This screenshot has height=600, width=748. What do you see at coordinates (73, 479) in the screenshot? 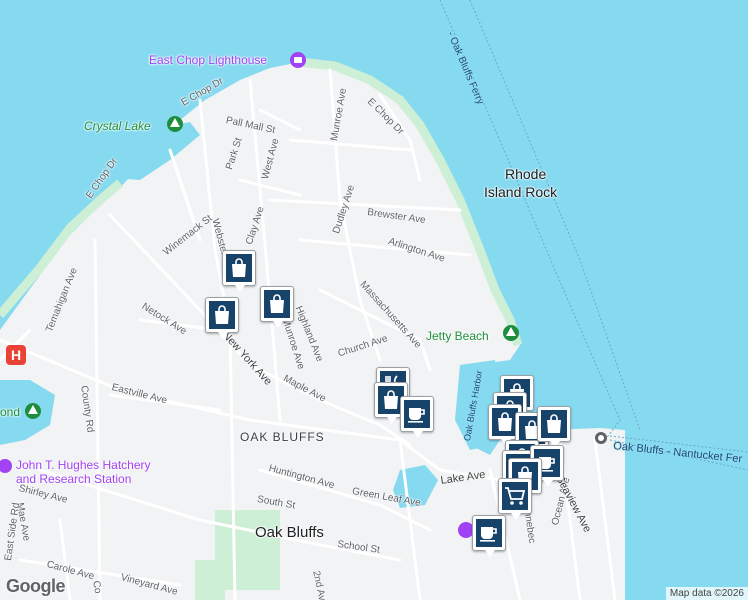
I see `hatchery-label-2: and Research Station` at bounding box center [73, 479].